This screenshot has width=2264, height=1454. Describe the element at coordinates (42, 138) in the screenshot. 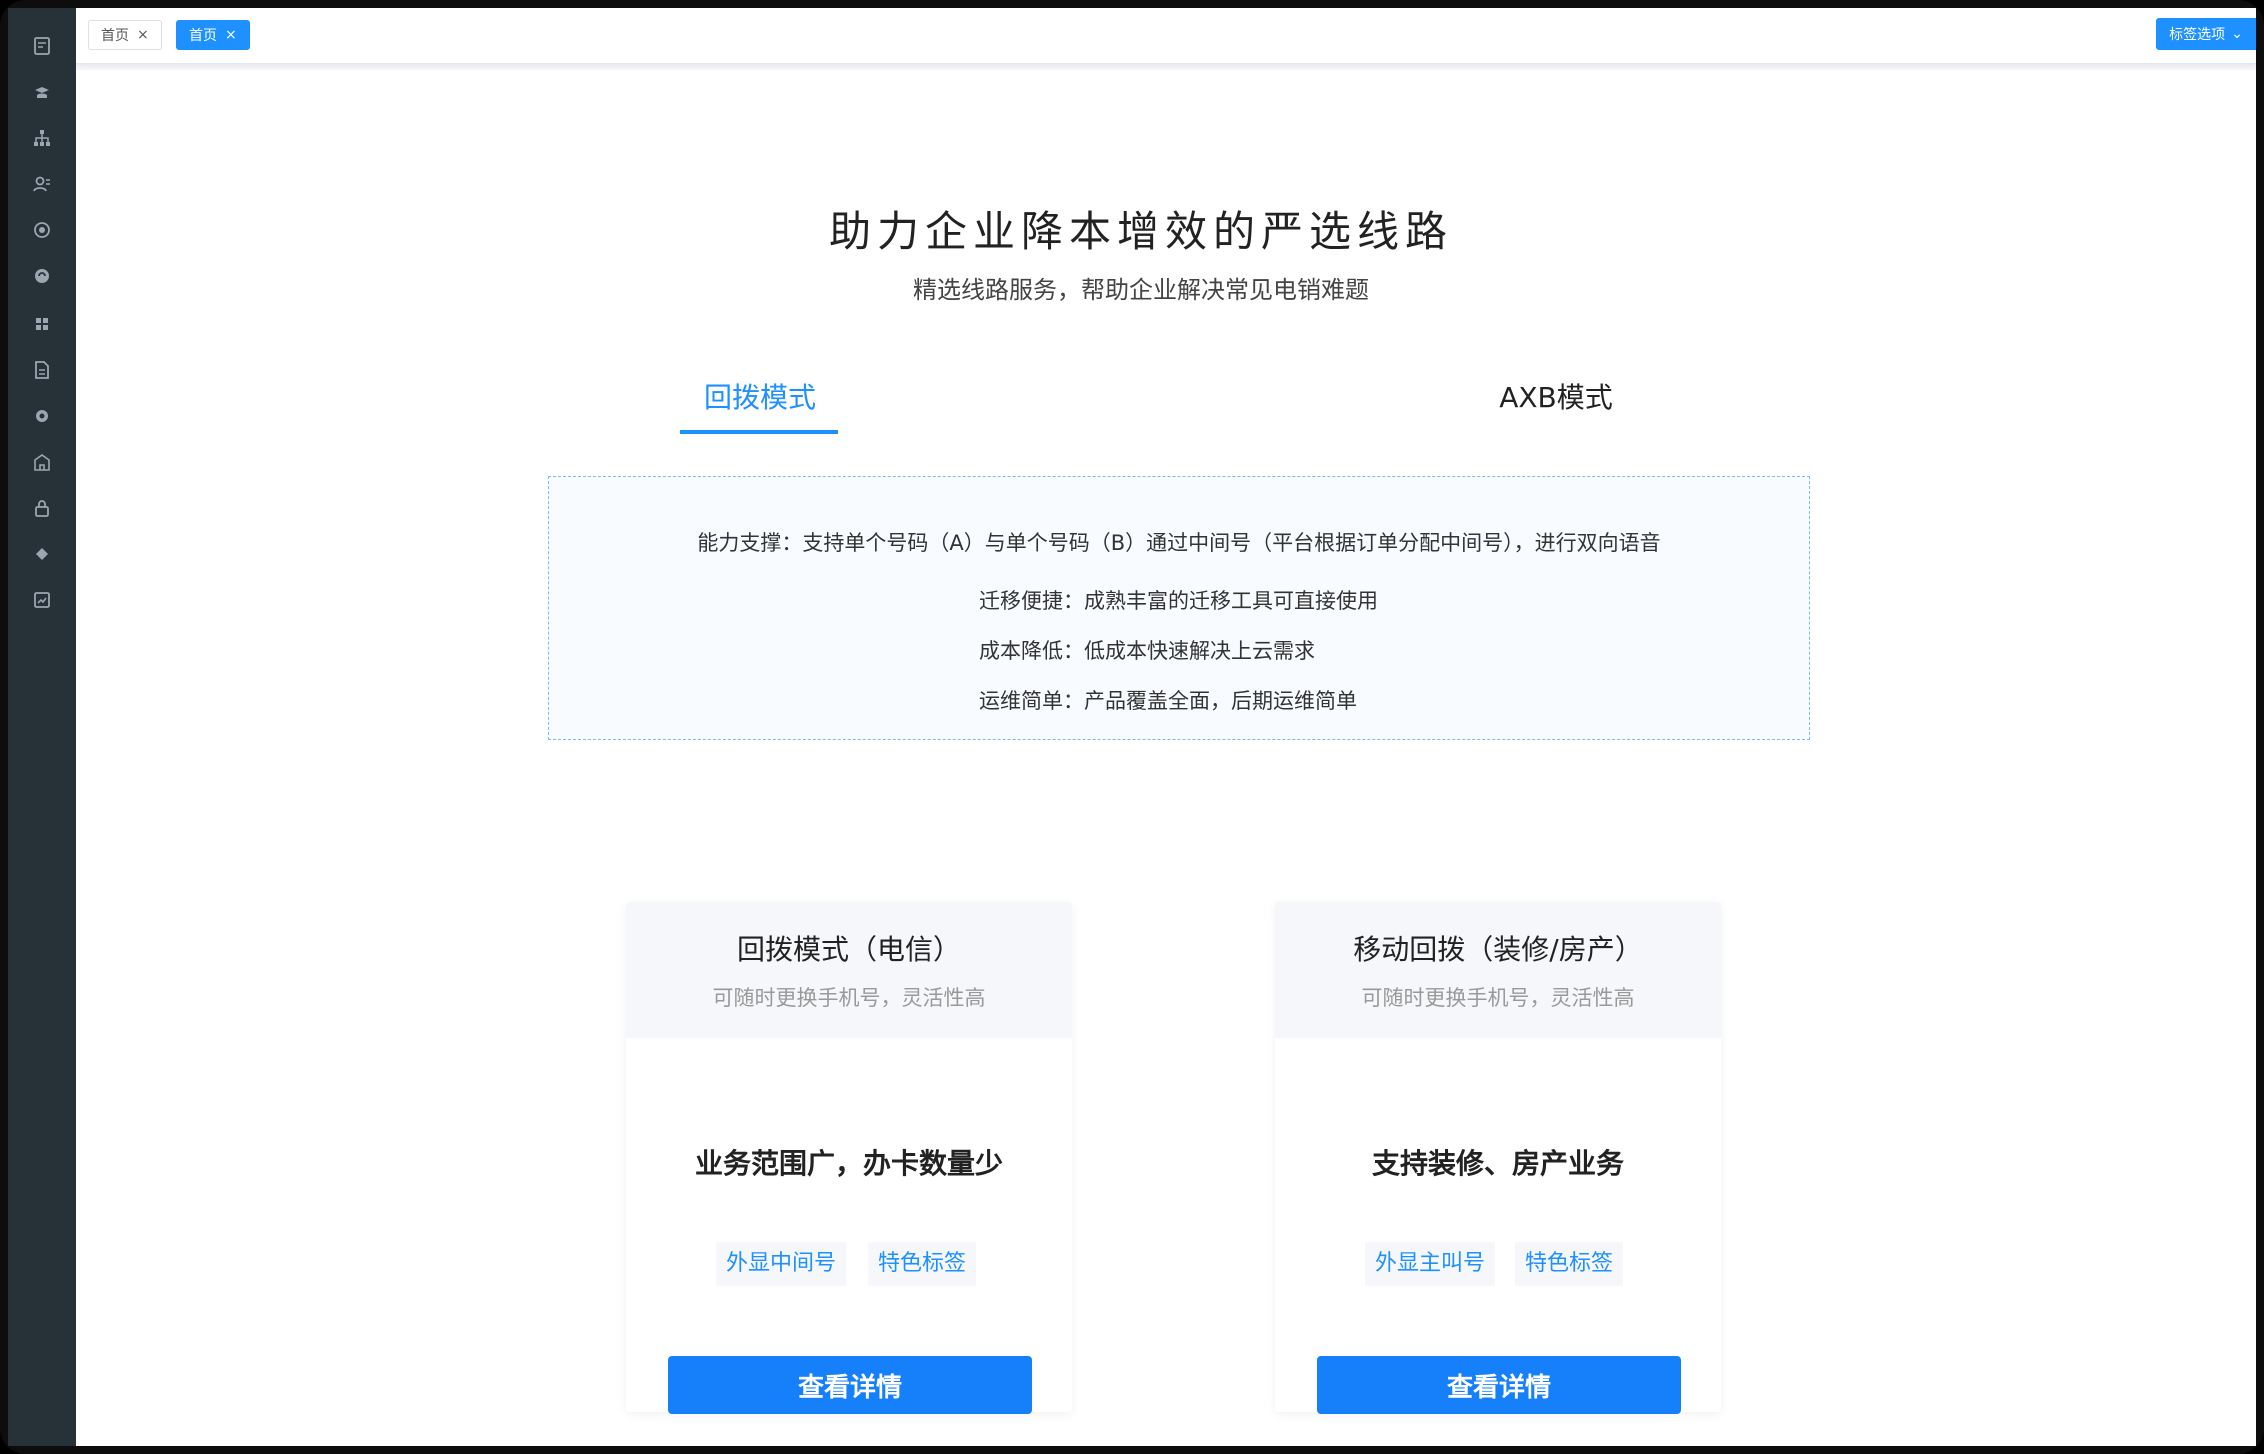

I see `org-tree-icon` at that location.